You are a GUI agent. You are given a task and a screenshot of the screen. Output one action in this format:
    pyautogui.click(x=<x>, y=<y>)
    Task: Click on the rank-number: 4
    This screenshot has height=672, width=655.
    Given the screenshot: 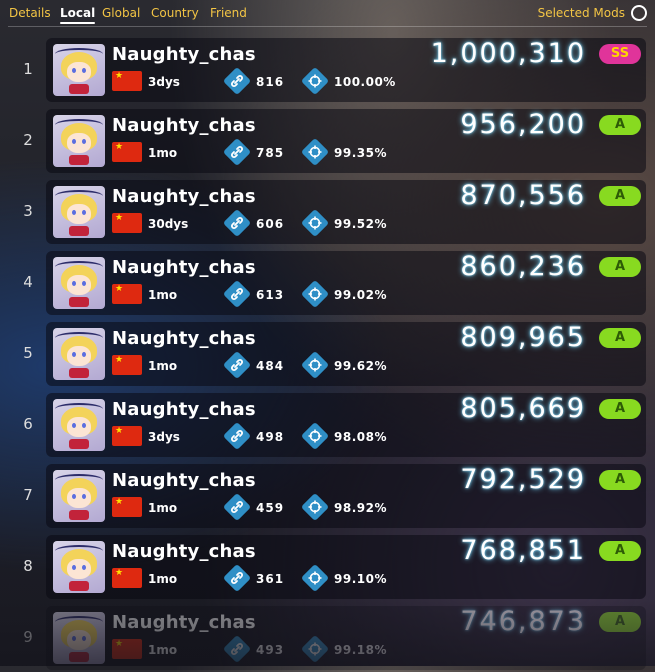 What is the action you would take?
    pyautogui.click(x=28, y=282)
    